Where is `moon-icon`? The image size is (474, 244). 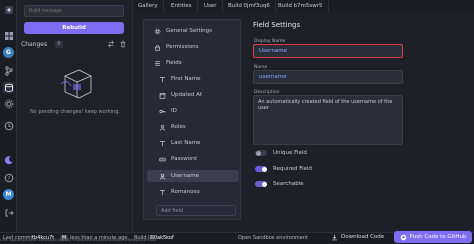
moon-icon is located at coordinates (8, 159).